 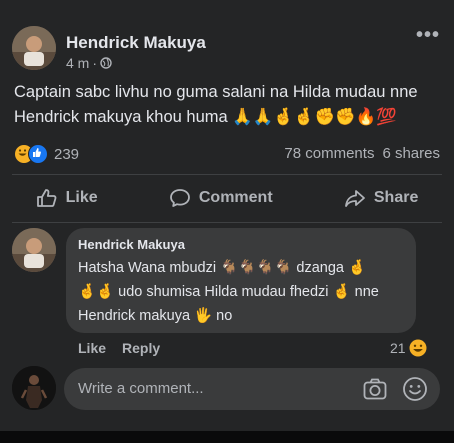 What do you see at coordinates (67, 154) in the screenshot?
I see `reaction-count: 239` at bounding box center [67, 154].